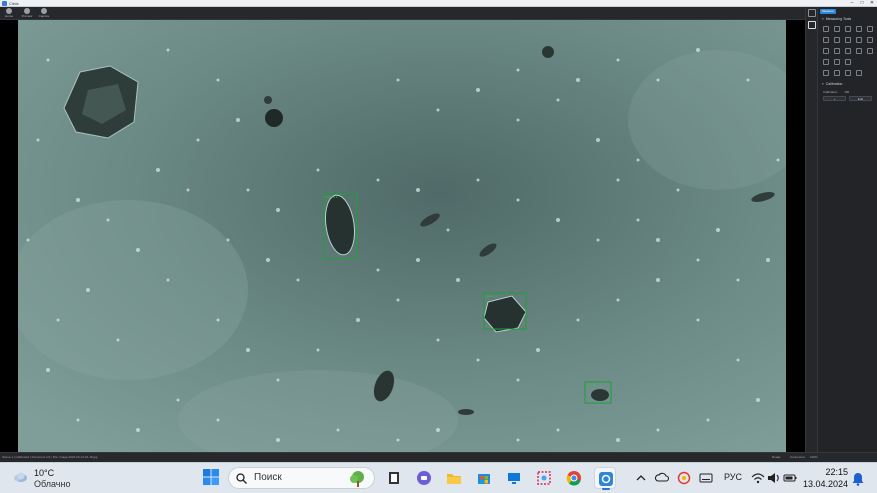  What do you see at coordinates (870, 51) in the screenshot?
I see `count-tool-icon` at bounding box center [870, 51].